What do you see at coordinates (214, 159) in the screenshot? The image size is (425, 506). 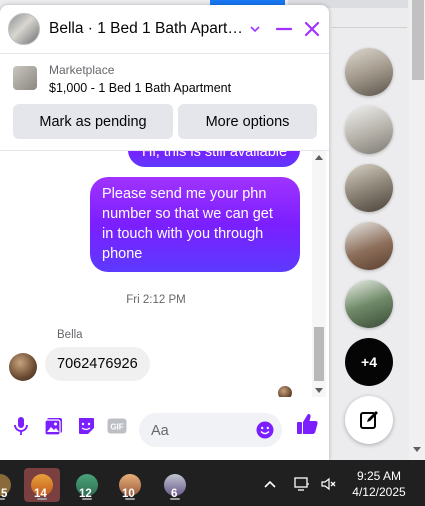 I see `outgoing-message: Hi, this is still available` at bounding box center [214, 159].